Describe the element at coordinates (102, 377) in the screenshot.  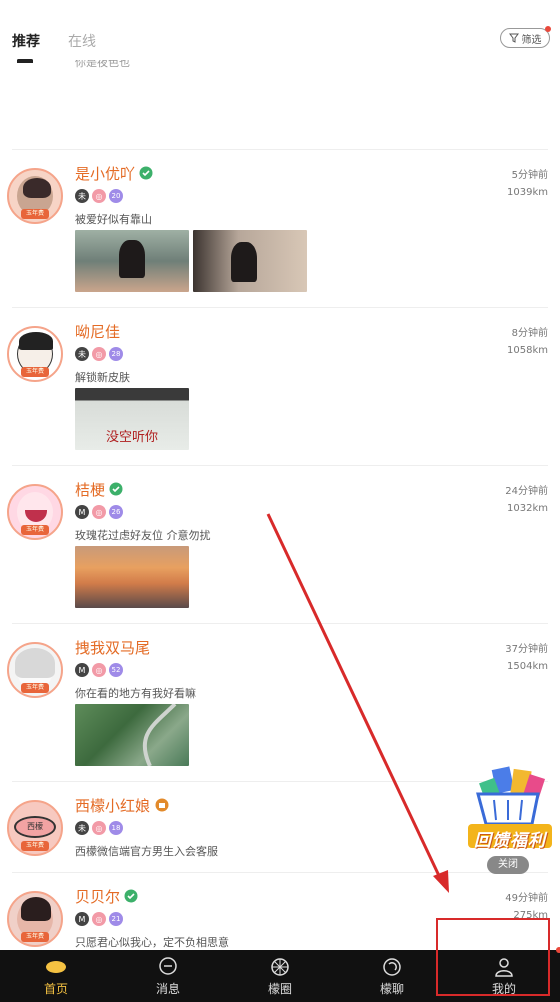
I see `user-bio: 解锁新皮肤` at that location.